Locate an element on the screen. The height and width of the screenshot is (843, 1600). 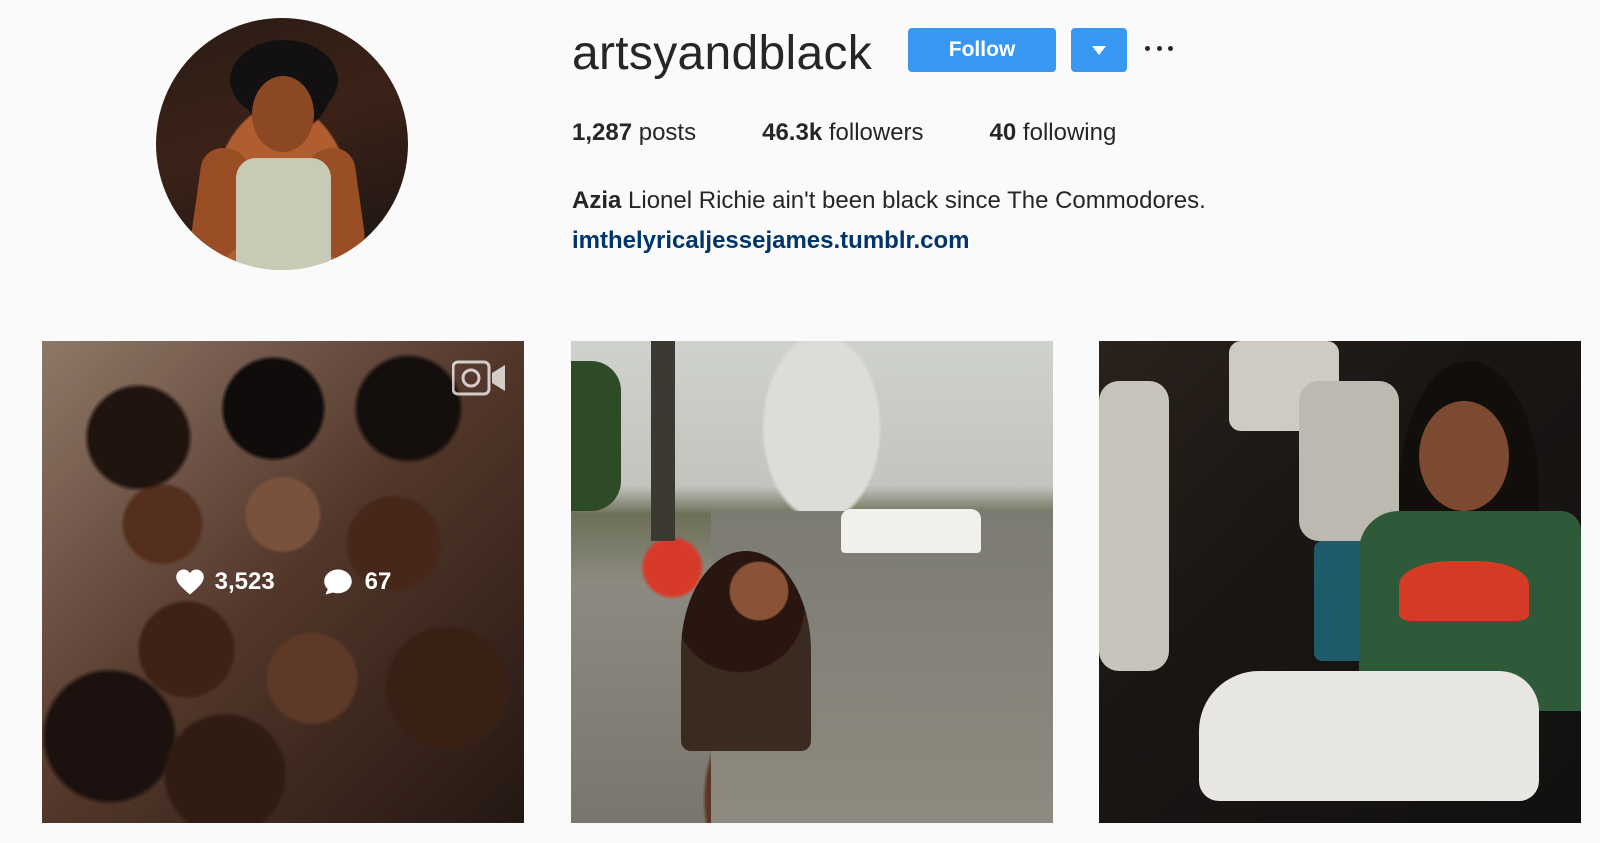
more-options-button is located at coordinates (1159, 48).